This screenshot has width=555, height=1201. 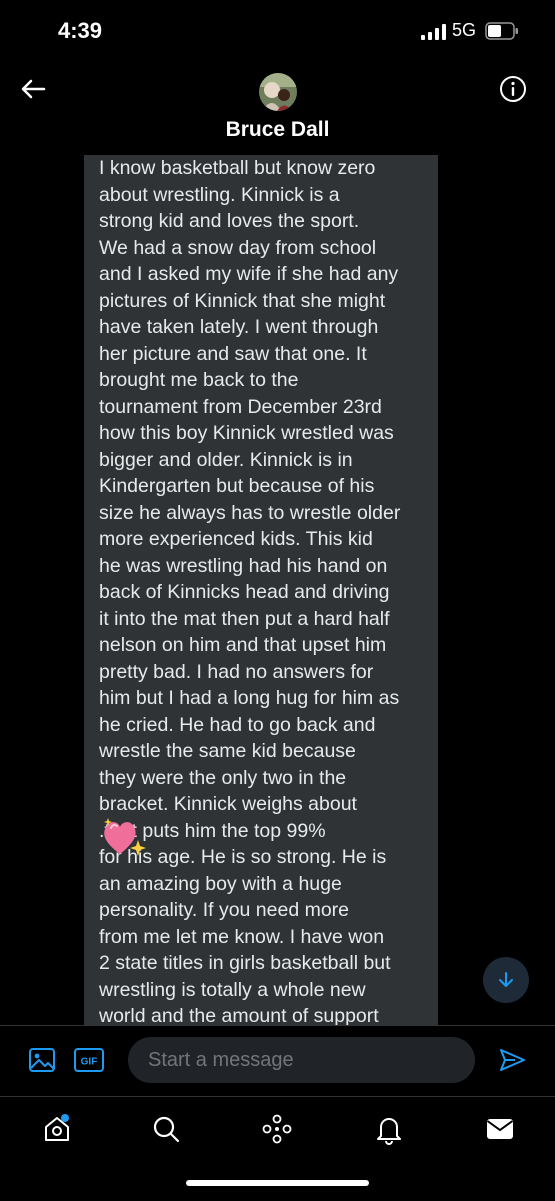 I want to click on network-type: 5G, so click(x=464, y=30).